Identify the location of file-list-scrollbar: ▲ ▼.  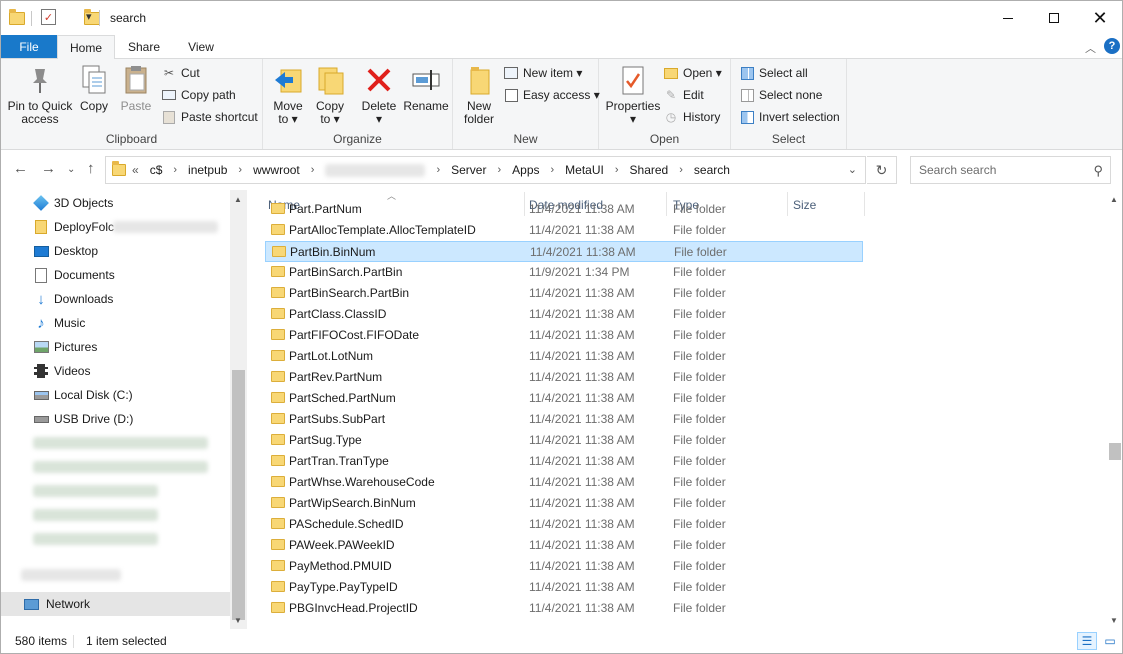
(1114, 409).